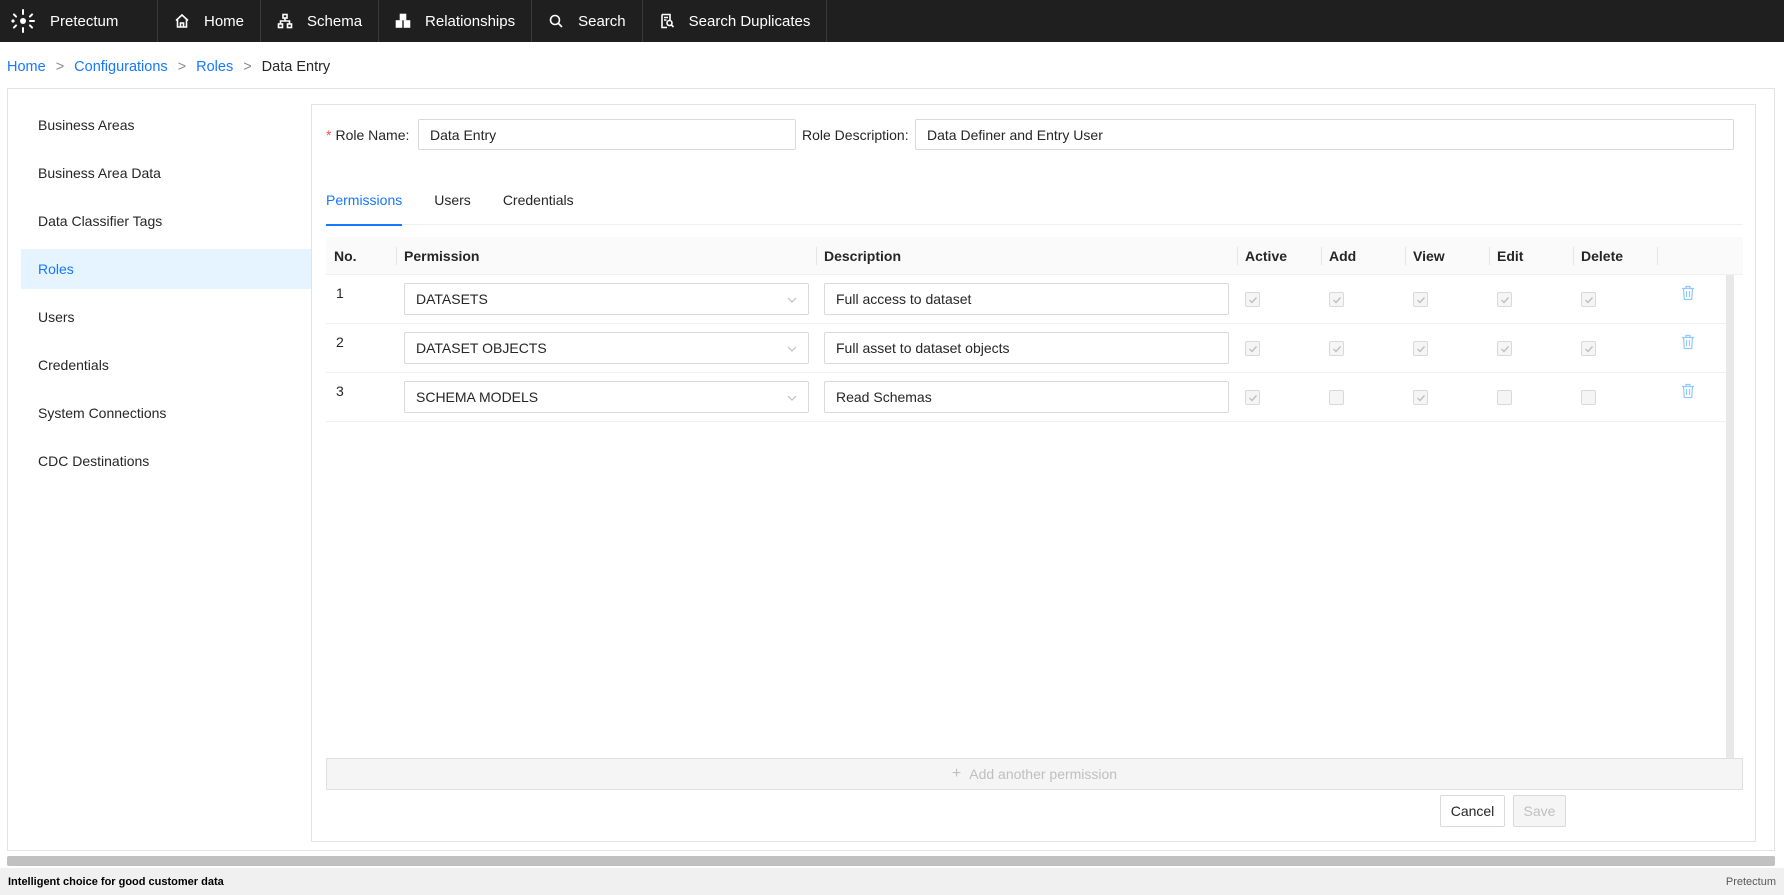  What do you see at coordinates (166, 221) in the screenshot?
I see `sidebar-item-data-classifier-tags: Data Classifier Tags` at bounding box center [166, 221].